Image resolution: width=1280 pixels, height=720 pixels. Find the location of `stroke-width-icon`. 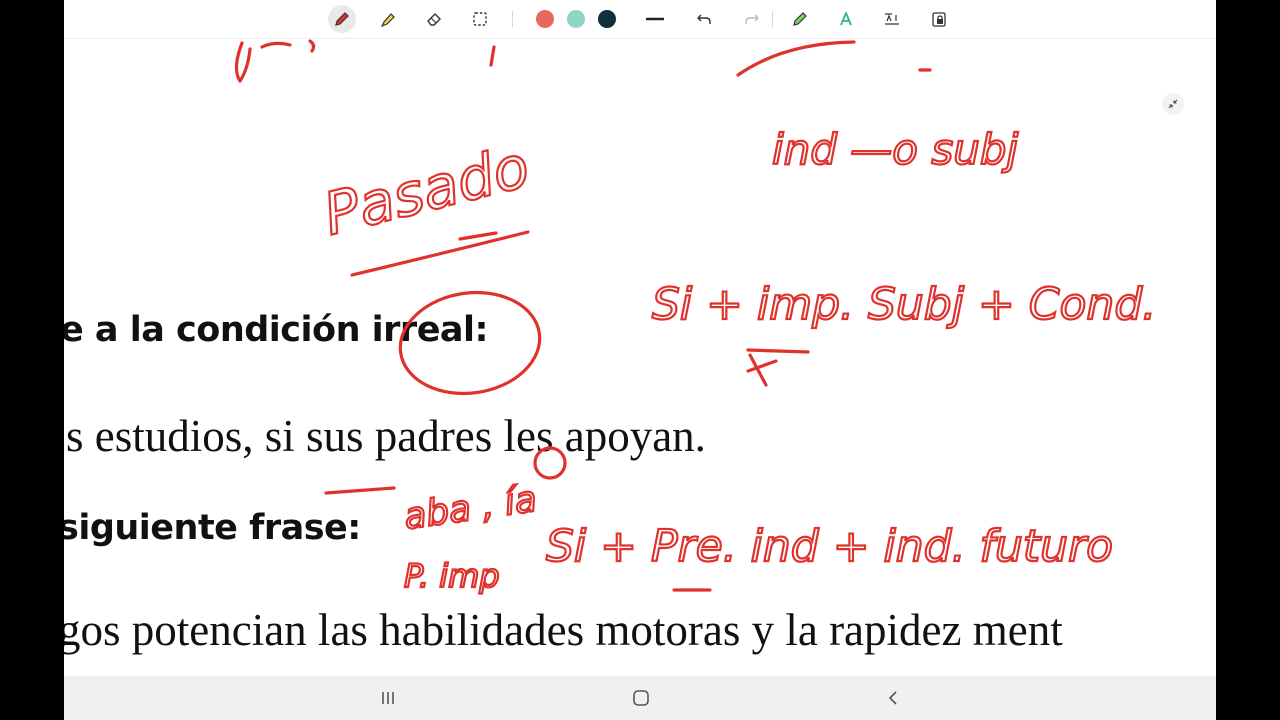

stroke-width-icon is located at coordinates (655, 19).